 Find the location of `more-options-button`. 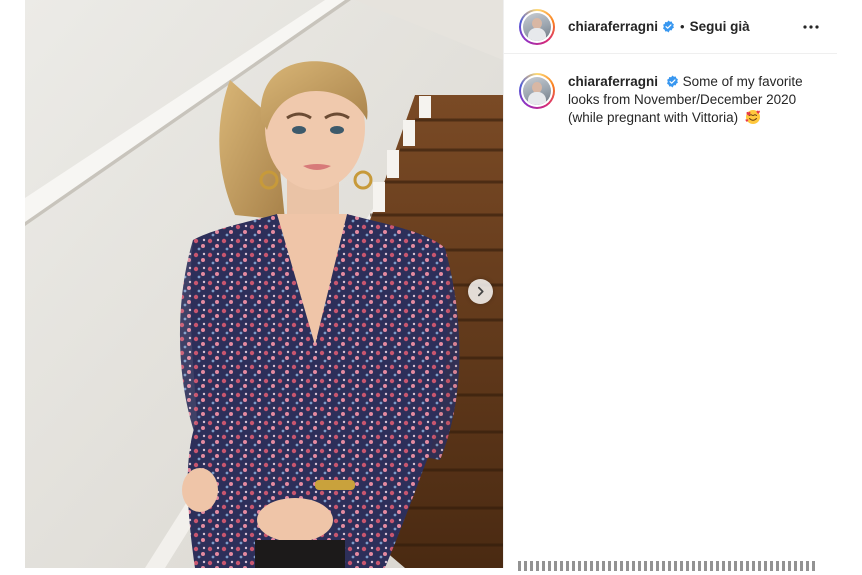

more-options-button is located at coordinates (811, 27).